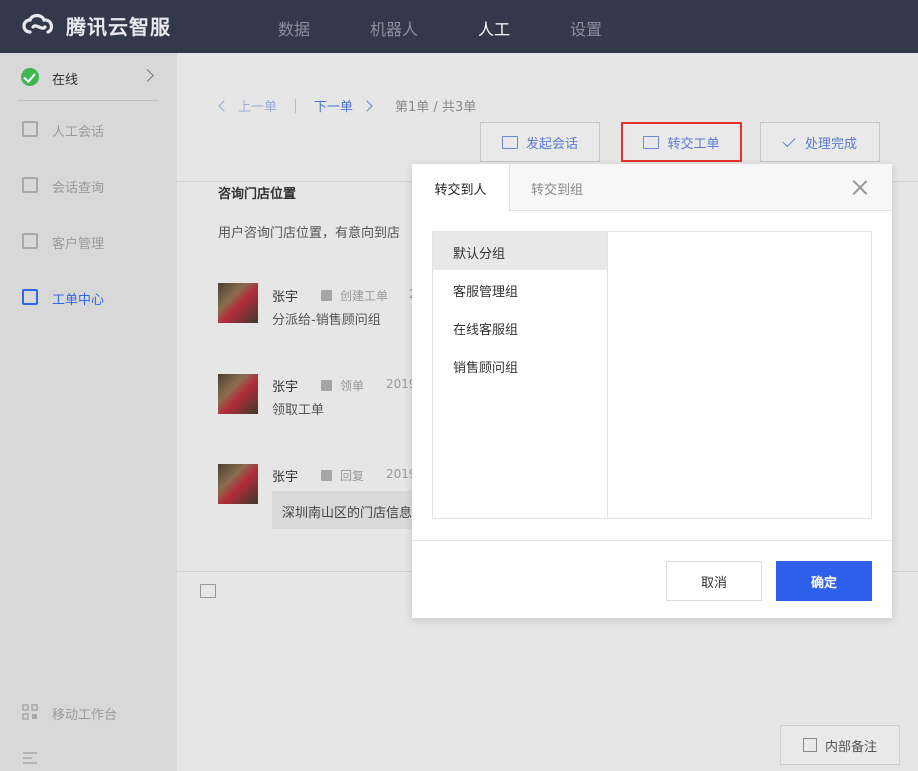 Image resolution: width=918 pixels, height=771 pixels. I want to click on ticket-icon, so click(30, 297).